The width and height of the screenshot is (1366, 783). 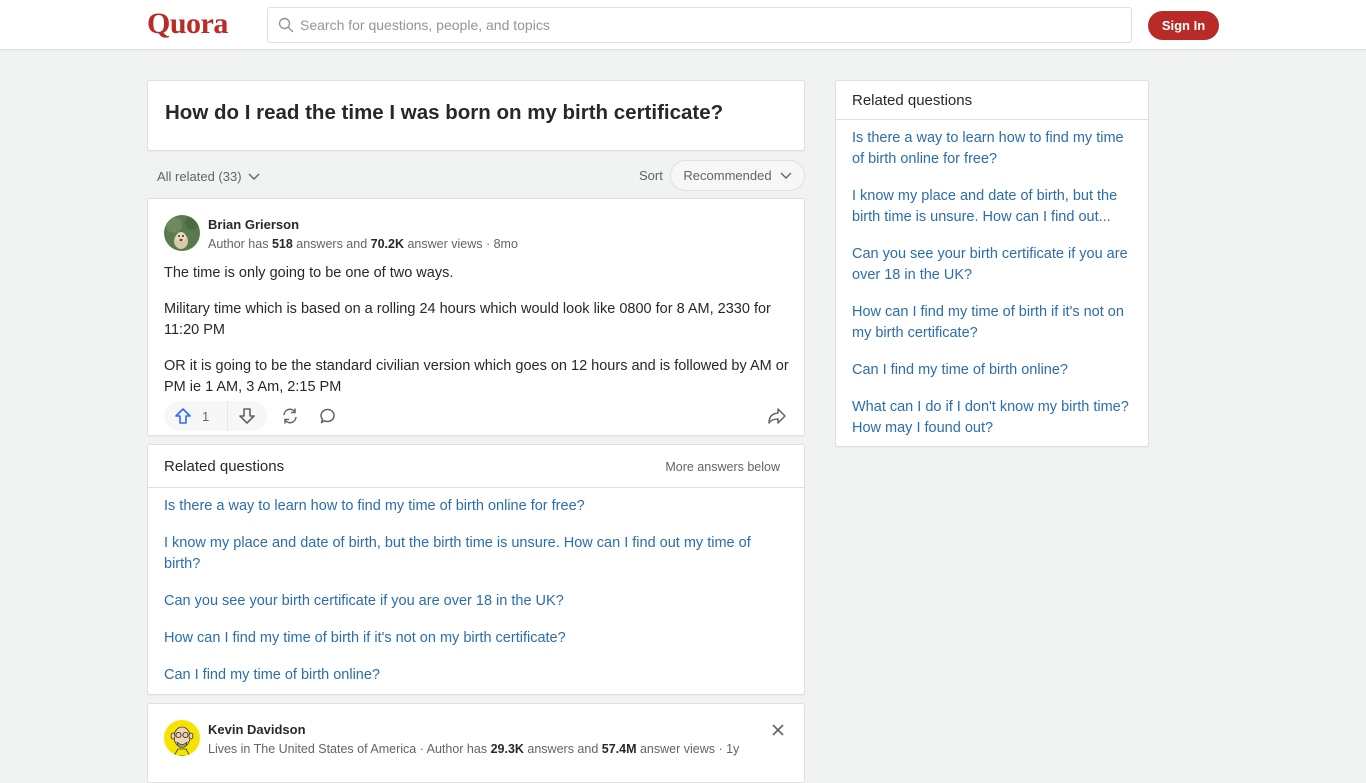 I want to click on repost-icon, so click(x=290, y=416).